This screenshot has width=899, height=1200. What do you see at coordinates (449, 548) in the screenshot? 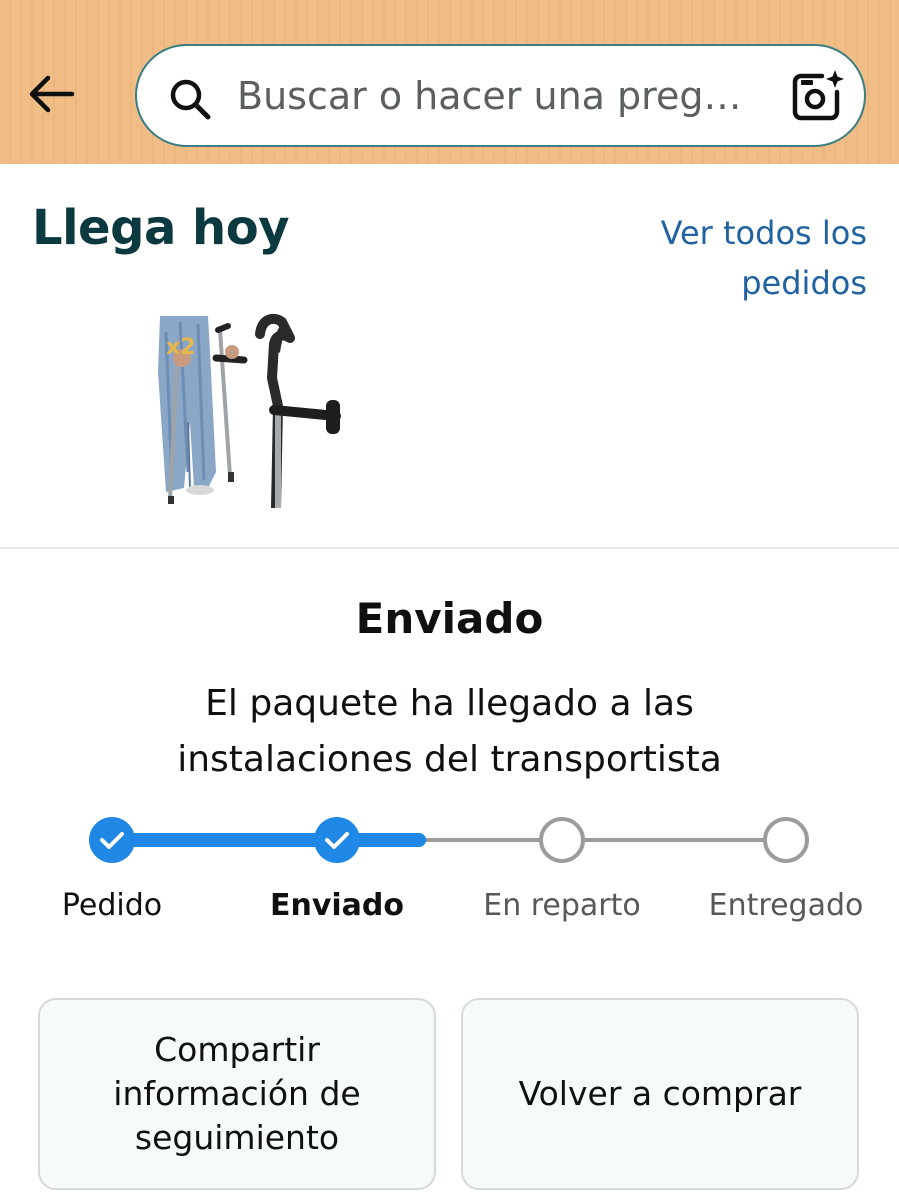
I see `section-divider` at bounding box center [449, 548].